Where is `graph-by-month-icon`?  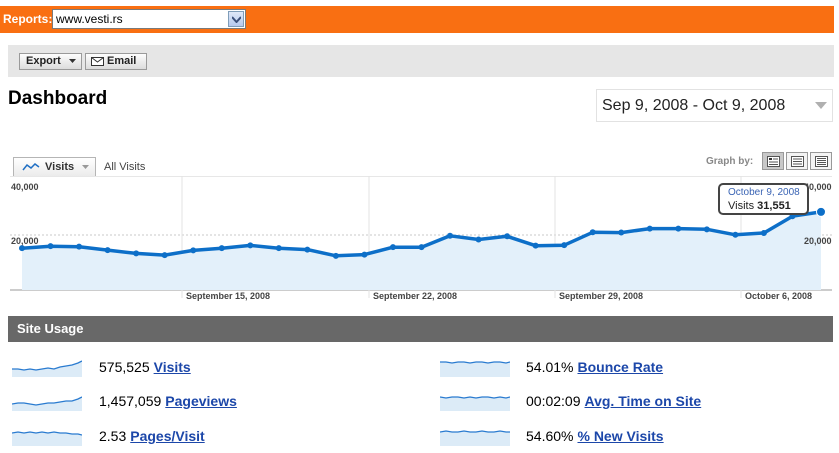 graph-by-month-icon is located at coordinates (821, 161).